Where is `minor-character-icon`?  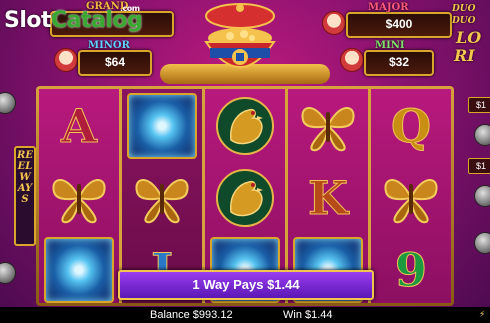 minor-character-icon is located at coordinates (66, 60).